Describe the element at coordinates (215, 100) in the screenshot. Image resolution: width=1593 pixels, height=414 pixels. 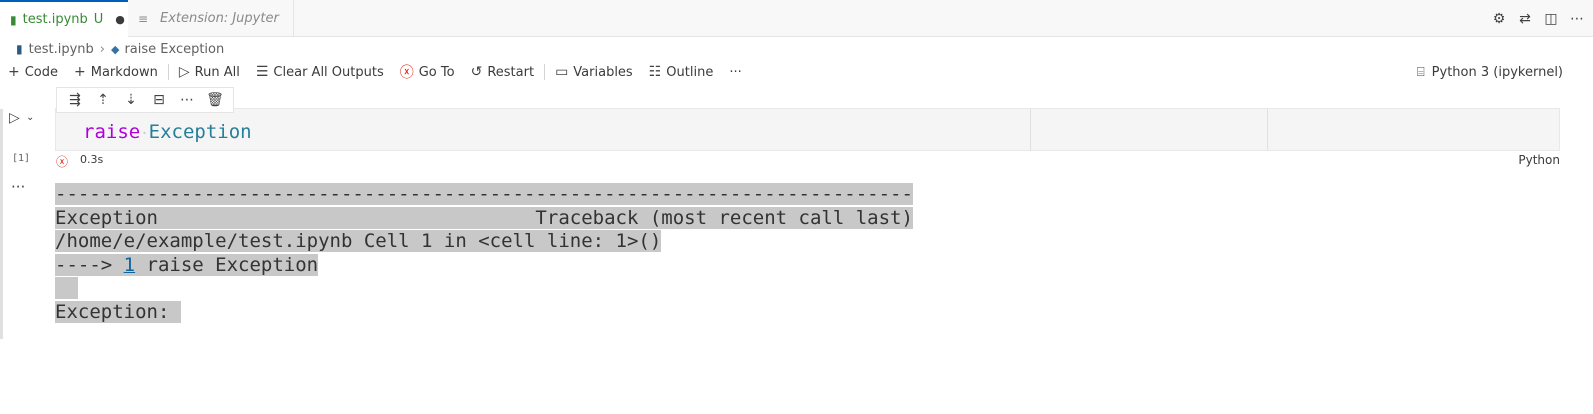
I see `delete-icon: 🗑` at that location.